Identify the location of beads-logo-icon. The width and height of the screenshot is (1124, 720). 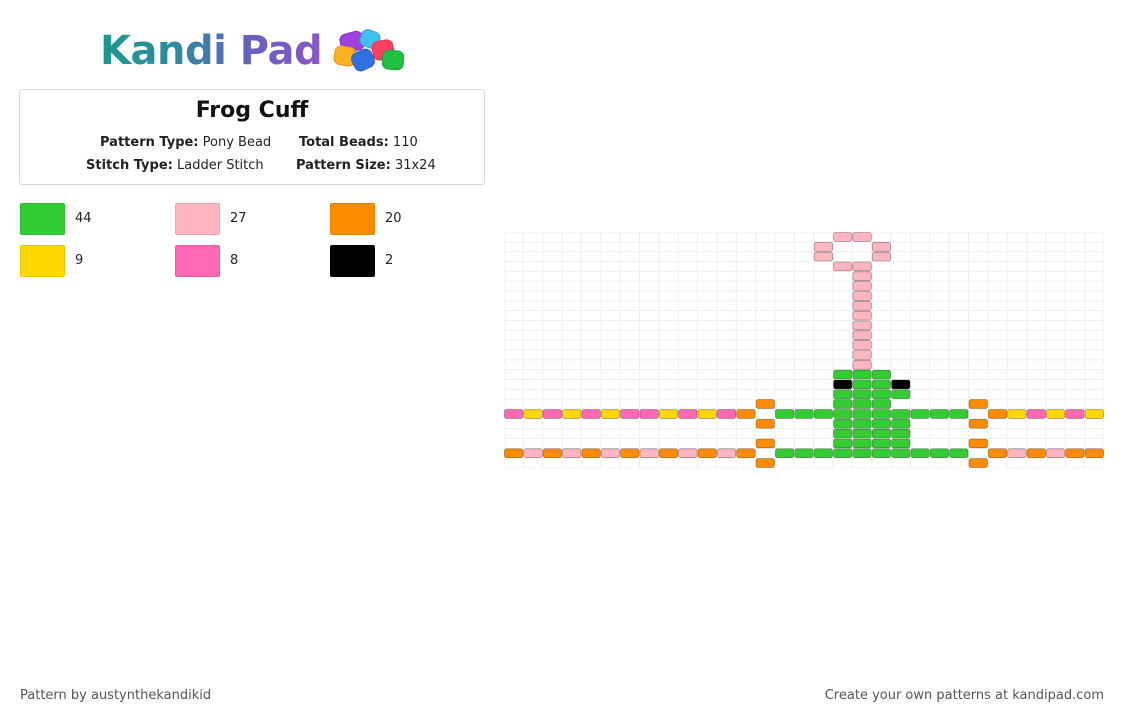
(370, 50).